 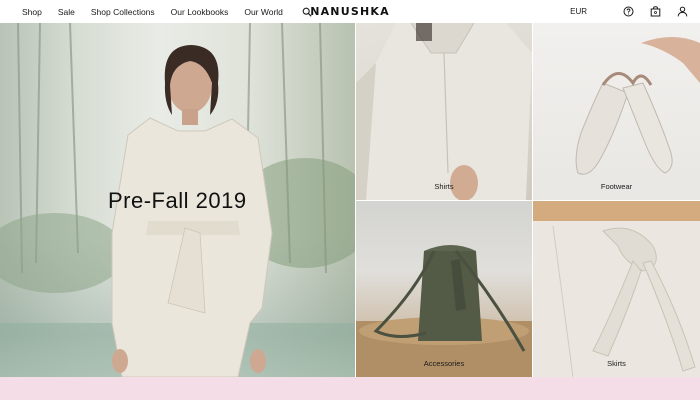 What do you see at coordinates (444, 311) in the screenshot?
I see `accessories-image` at bounding box center [444, 311].